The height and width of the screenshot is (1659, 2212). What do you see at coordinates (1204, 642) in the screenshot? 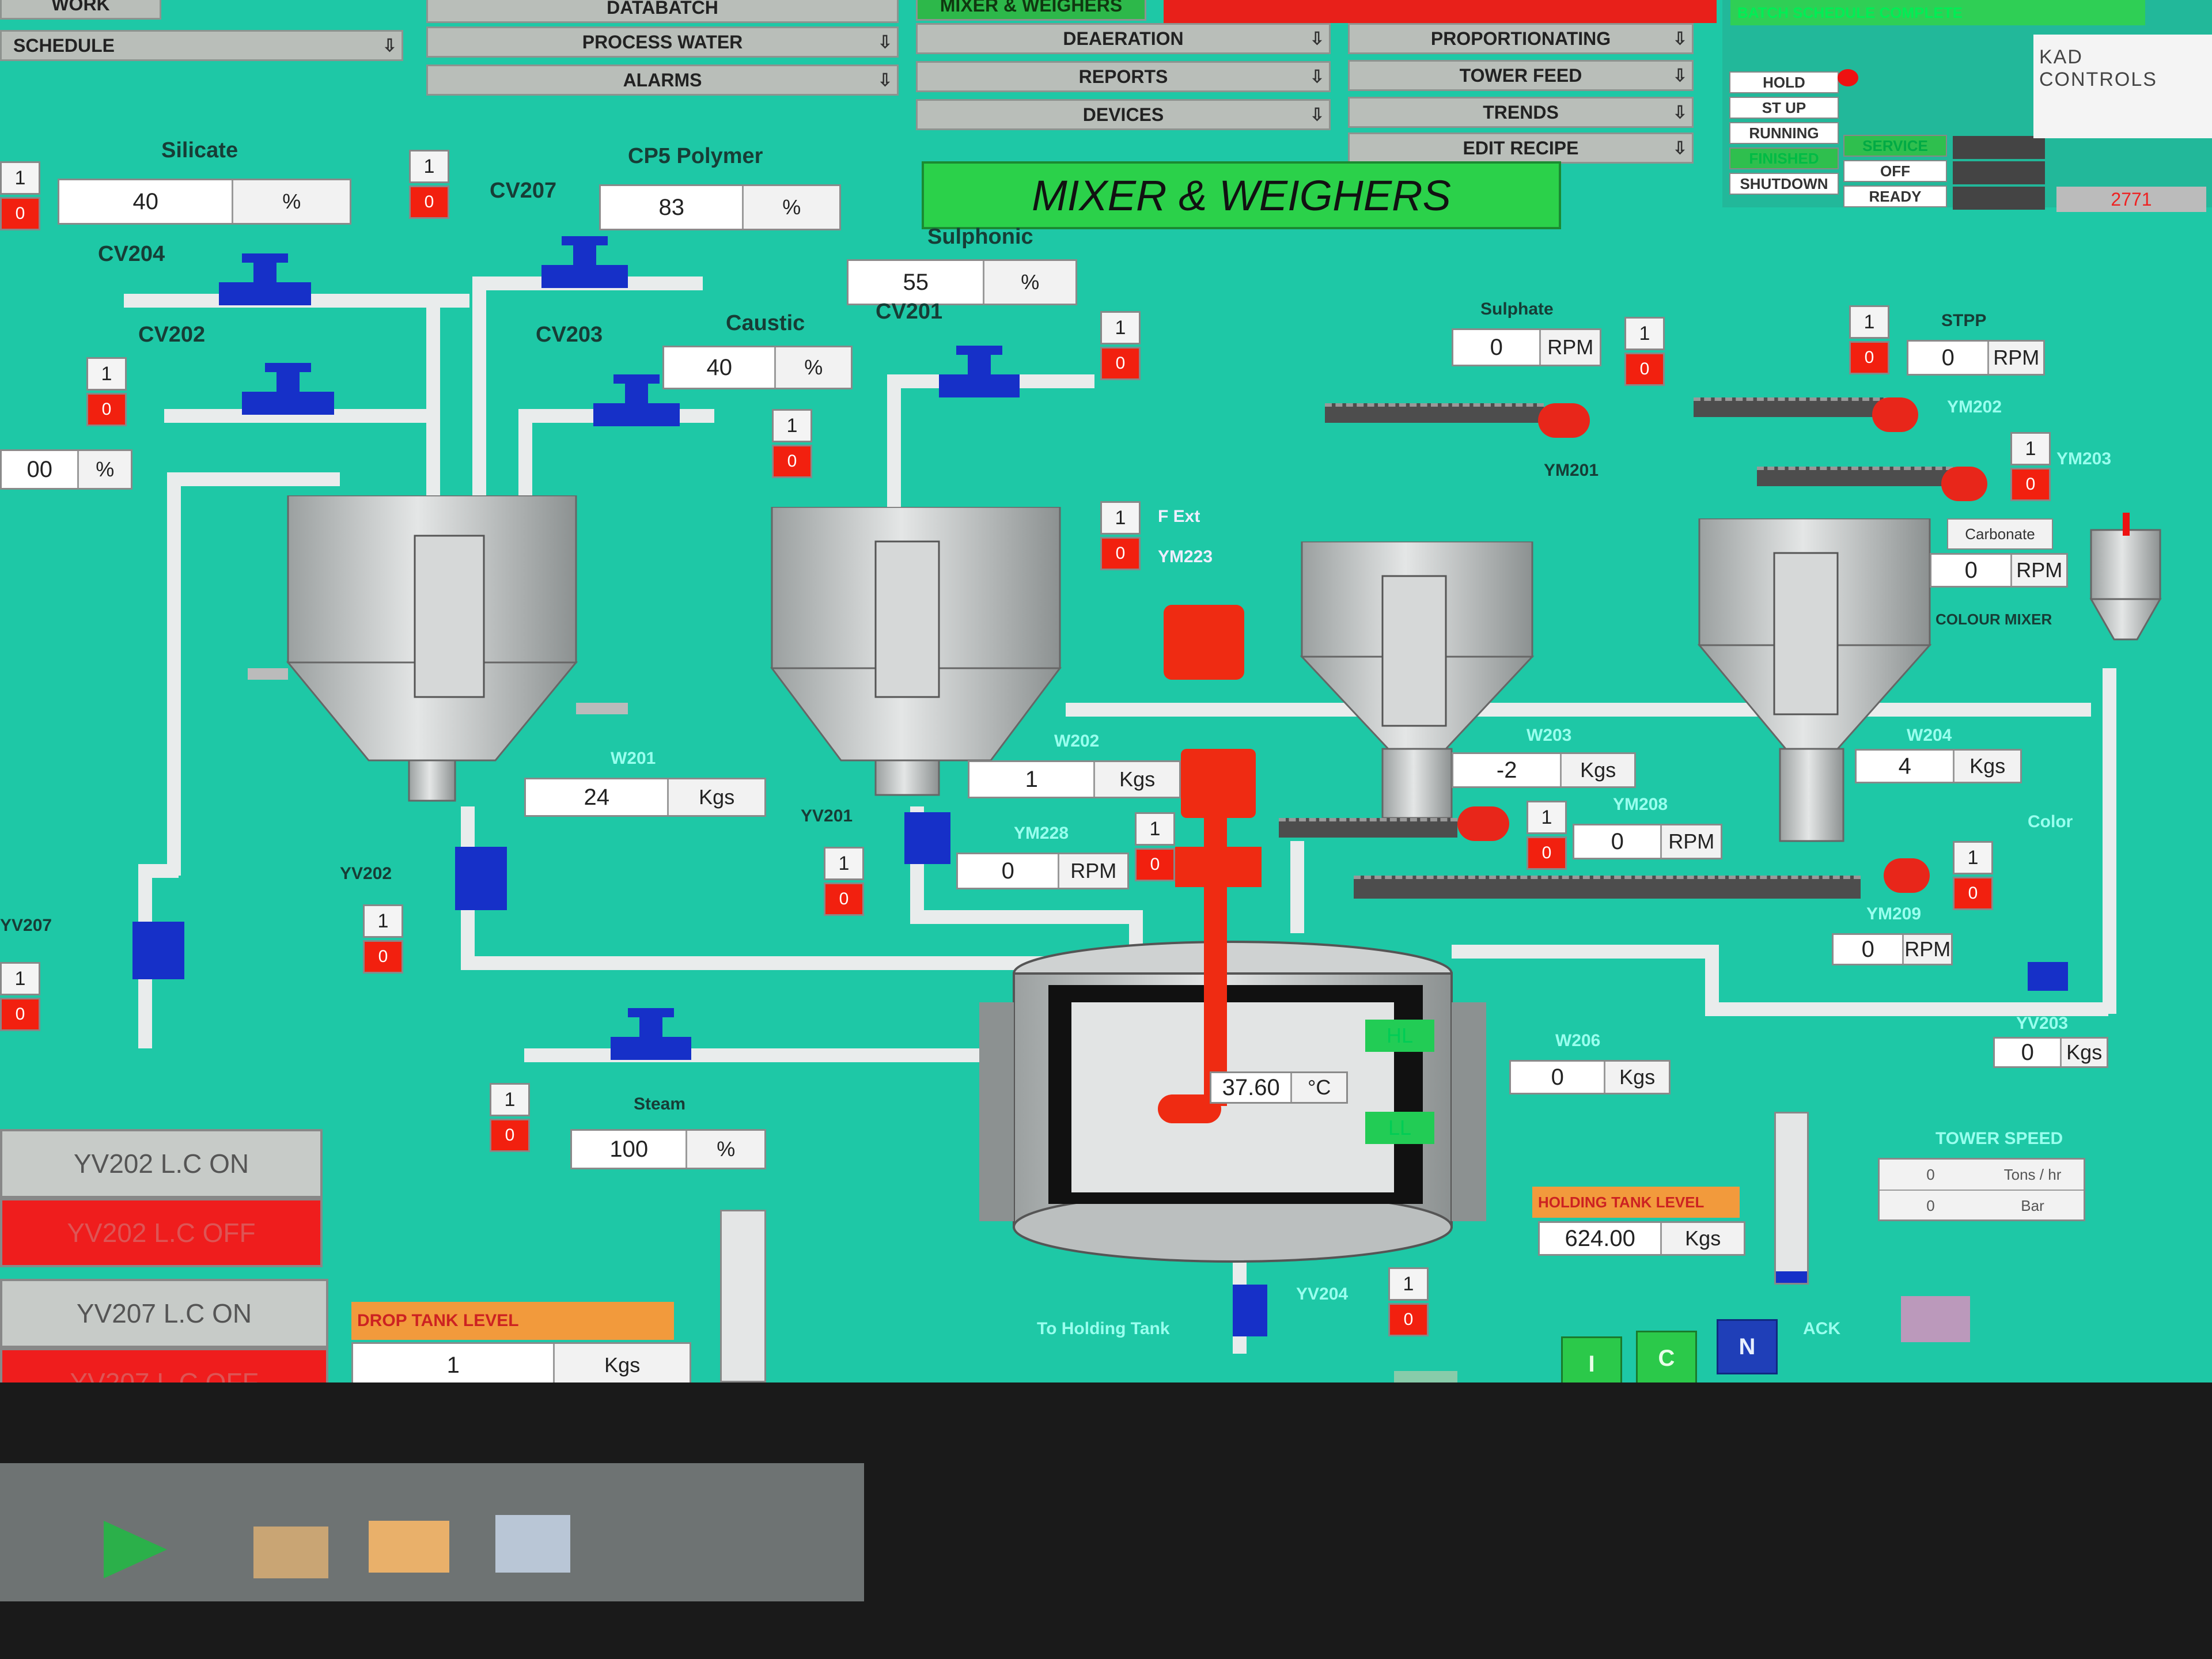
I see `fan-ym223-icon` at bounding box center [1204, 642].